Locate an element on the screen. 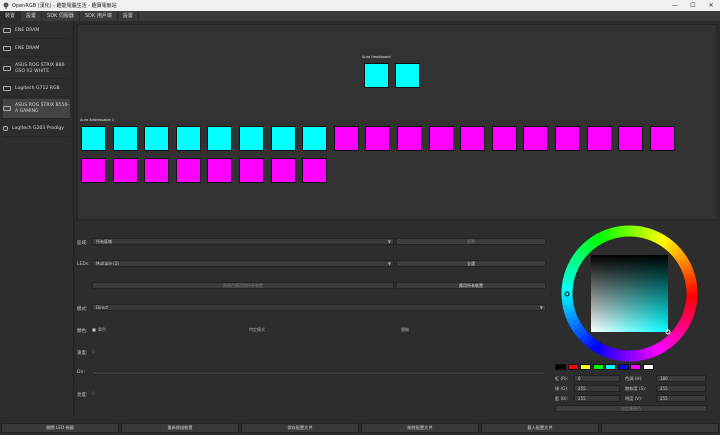 The height and width of the screenshot is (435, 720). h-spinbox: 180 is located at coordinates (681, 378).